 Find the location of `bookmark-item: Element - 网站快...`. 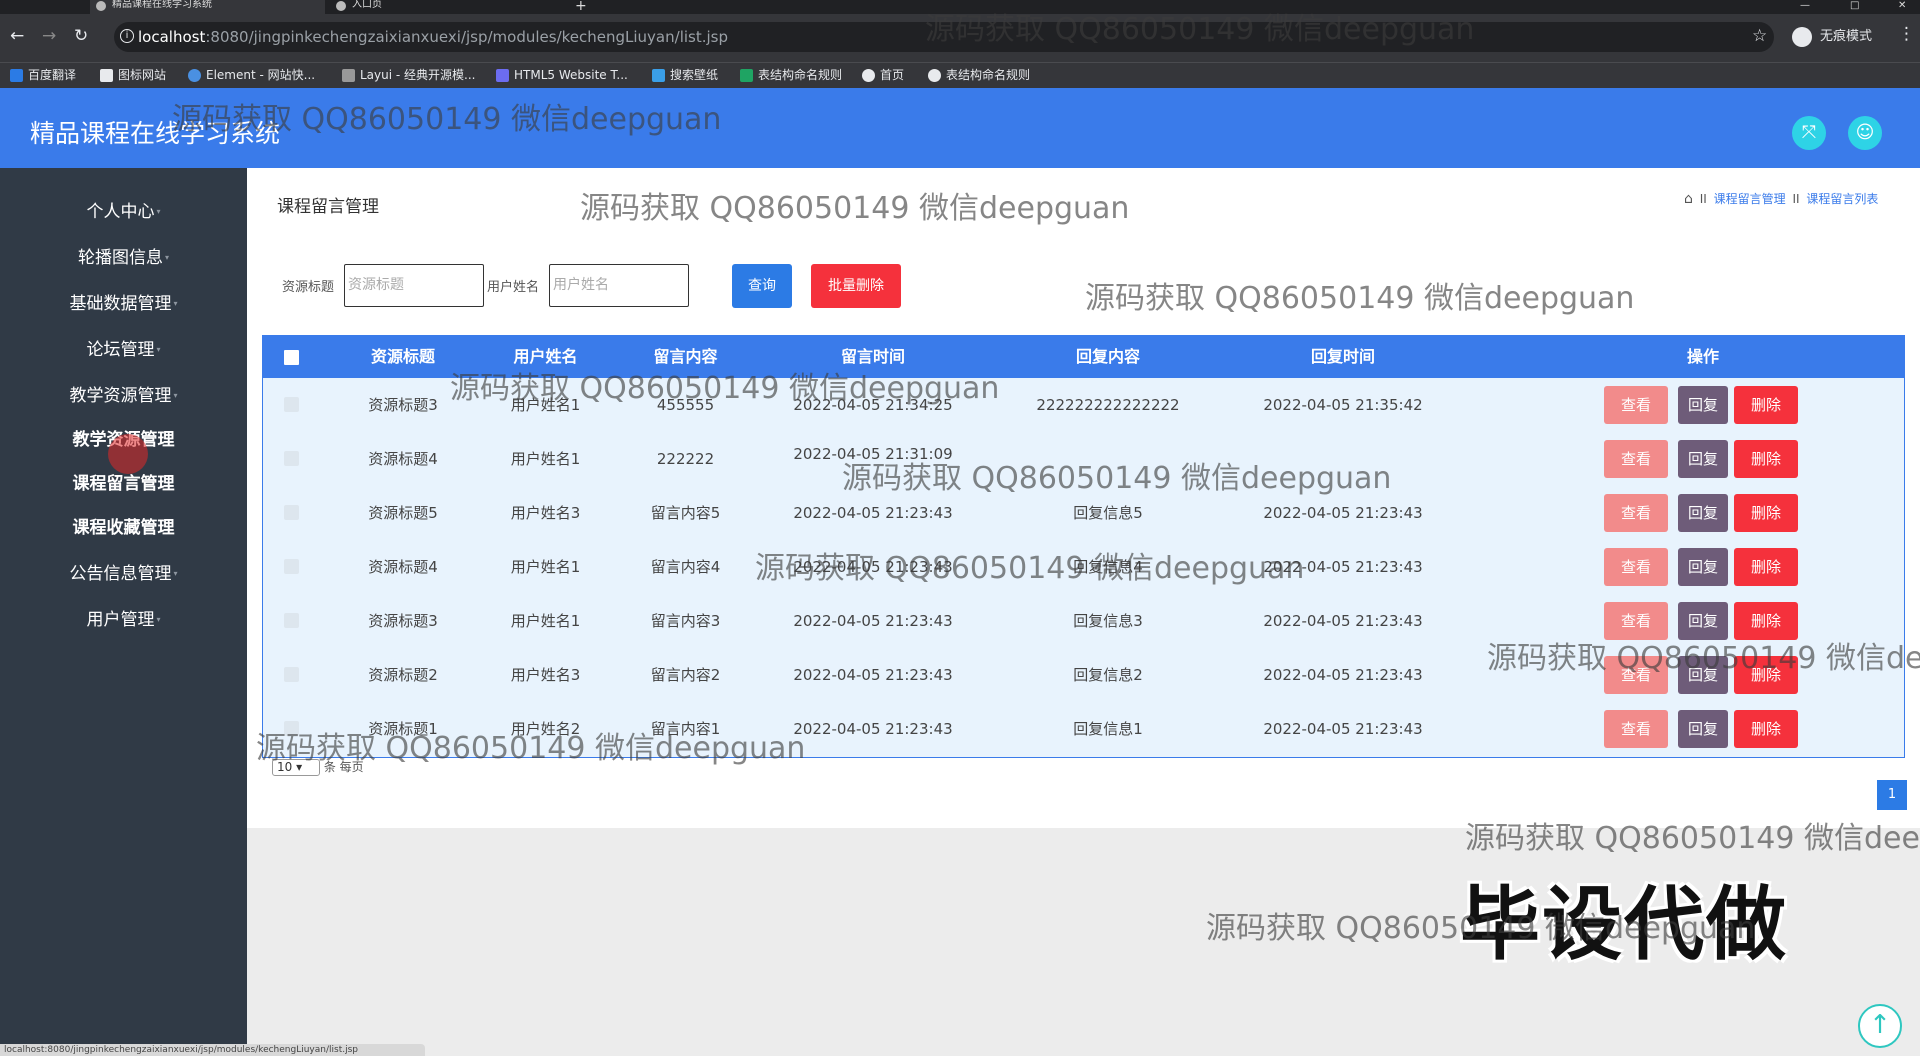

bookmark-item: Element - 网站快... is located at coordinates (251, 75).